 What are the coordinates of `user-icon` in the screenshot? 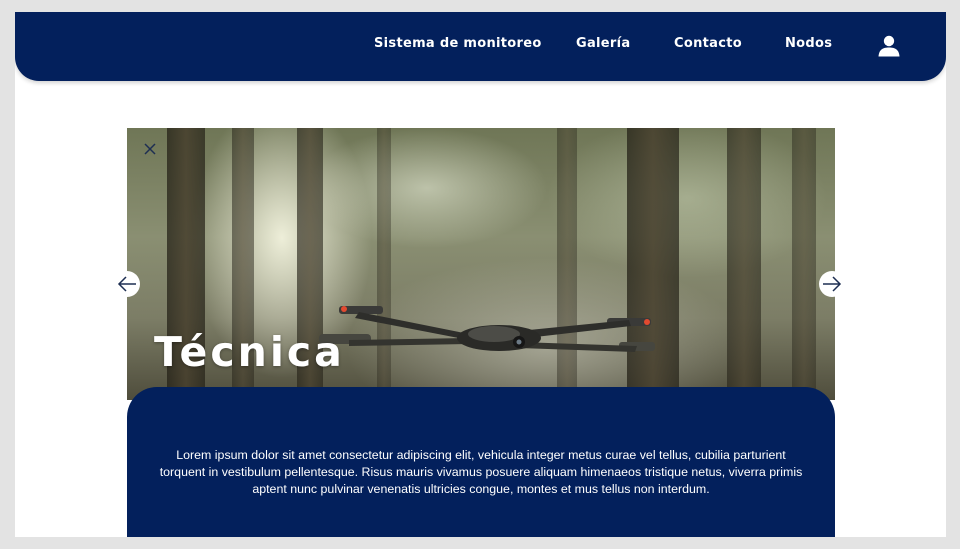 It's located at (889, 46).